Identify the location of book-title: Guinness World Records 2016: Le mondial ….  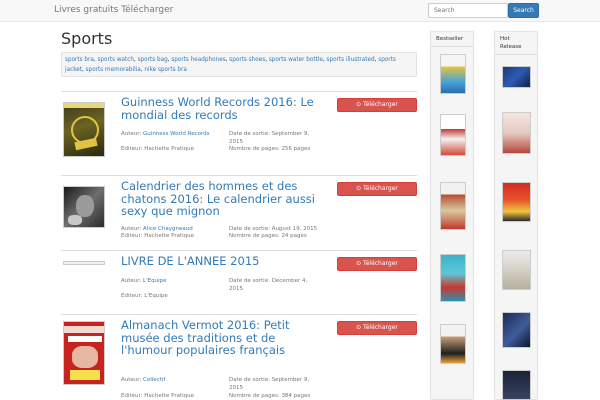
(223, 108).